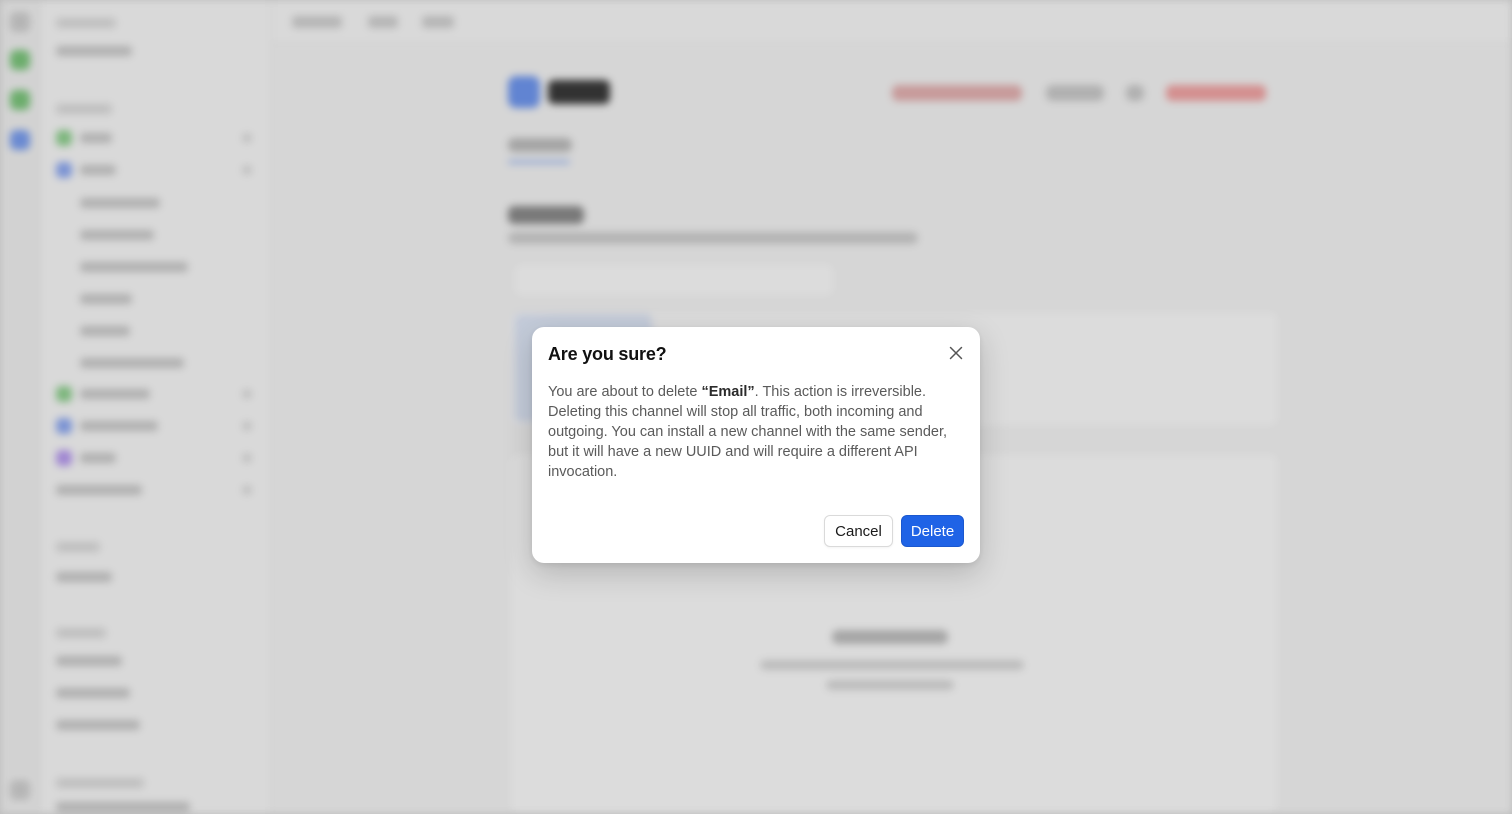 This screenshot has width=1512, height=814. What do you see at coordinates (625, 392) in the screenshot?
I see `dialog-message-prefix: You are about to delete` at bounding box center [625, 392].